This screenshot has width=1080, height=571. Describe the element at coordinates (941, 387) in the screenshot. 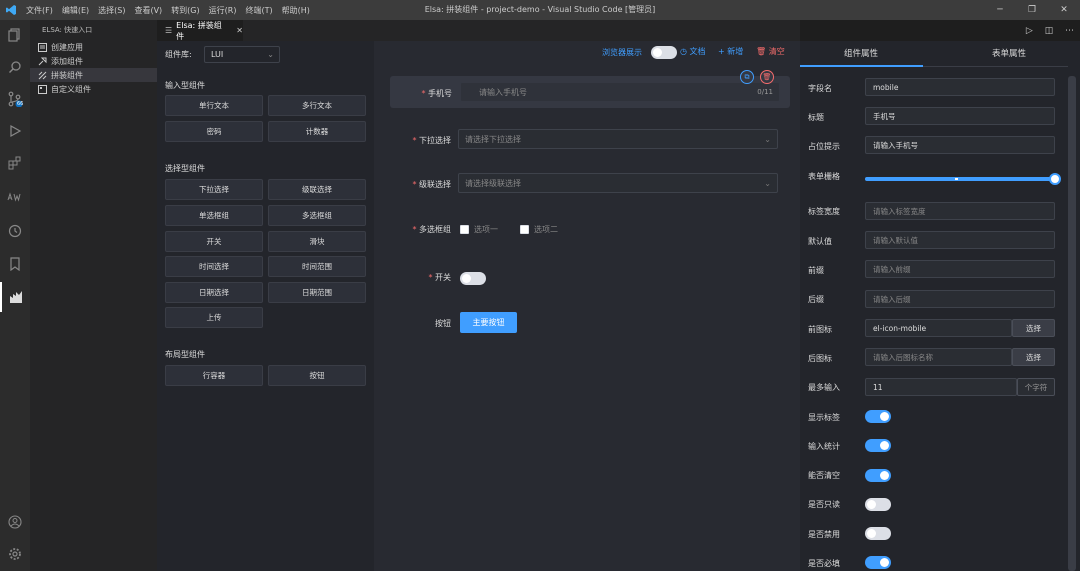

I see `max-input-field: 11` at that location.